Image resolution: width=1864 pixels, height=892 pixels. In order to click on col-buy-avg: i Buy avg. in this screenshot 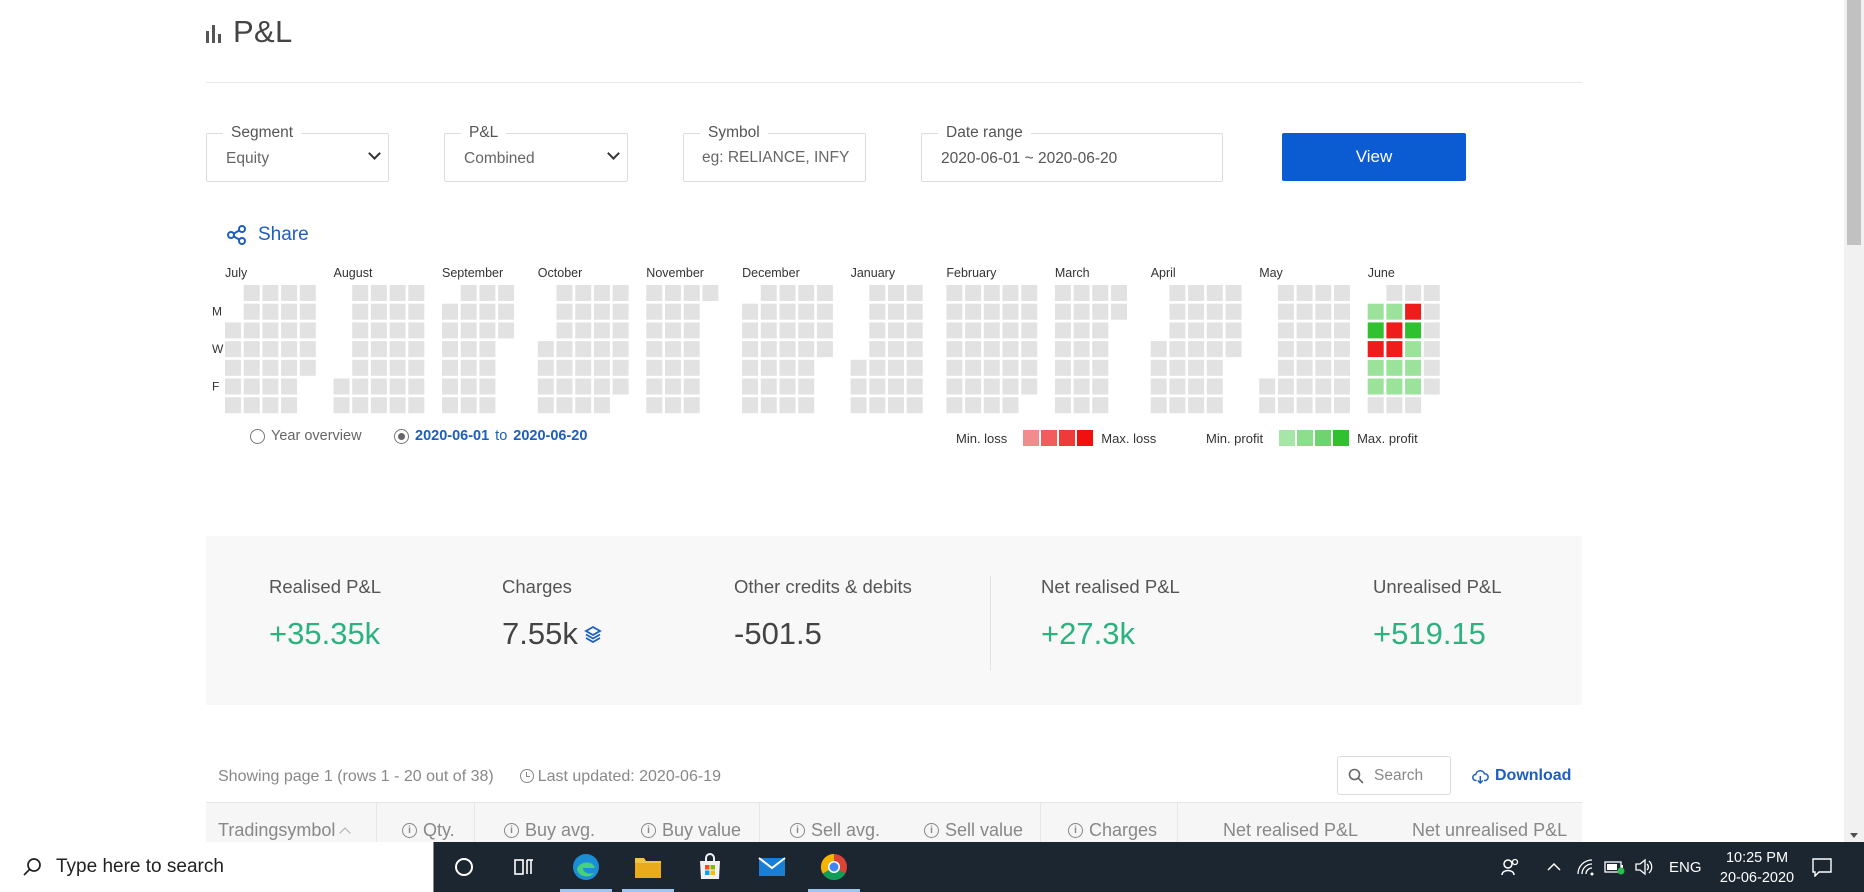, I will do `click(549, 830)`.